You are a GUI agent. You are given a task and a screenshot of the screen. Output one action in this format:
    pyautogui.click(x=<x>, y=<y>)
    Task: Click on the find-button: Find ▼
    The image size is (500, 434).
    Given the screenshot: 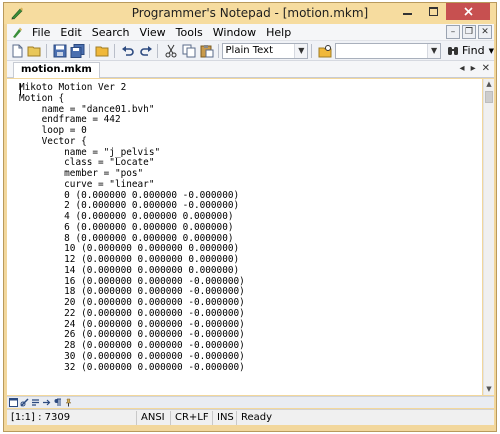 What is the action you would take?
    pyautogui.click(x=470, y=50)
    